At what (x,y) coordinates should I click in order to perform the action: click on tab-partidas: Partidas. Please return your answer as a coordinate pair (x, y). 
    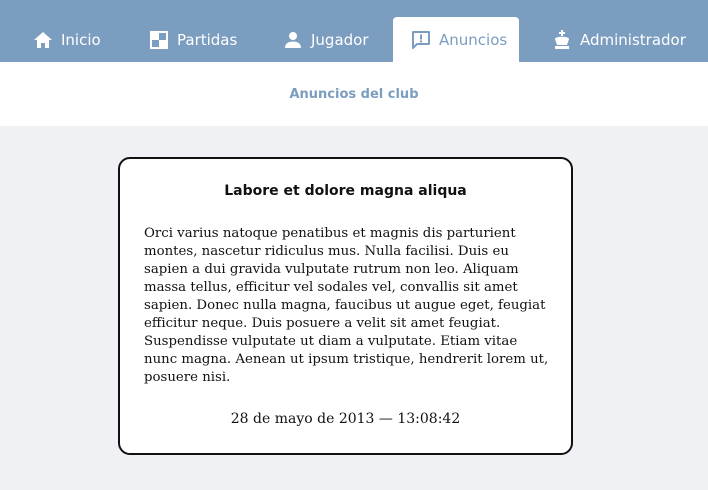
    Looking at the image, I should click on (193, 39).